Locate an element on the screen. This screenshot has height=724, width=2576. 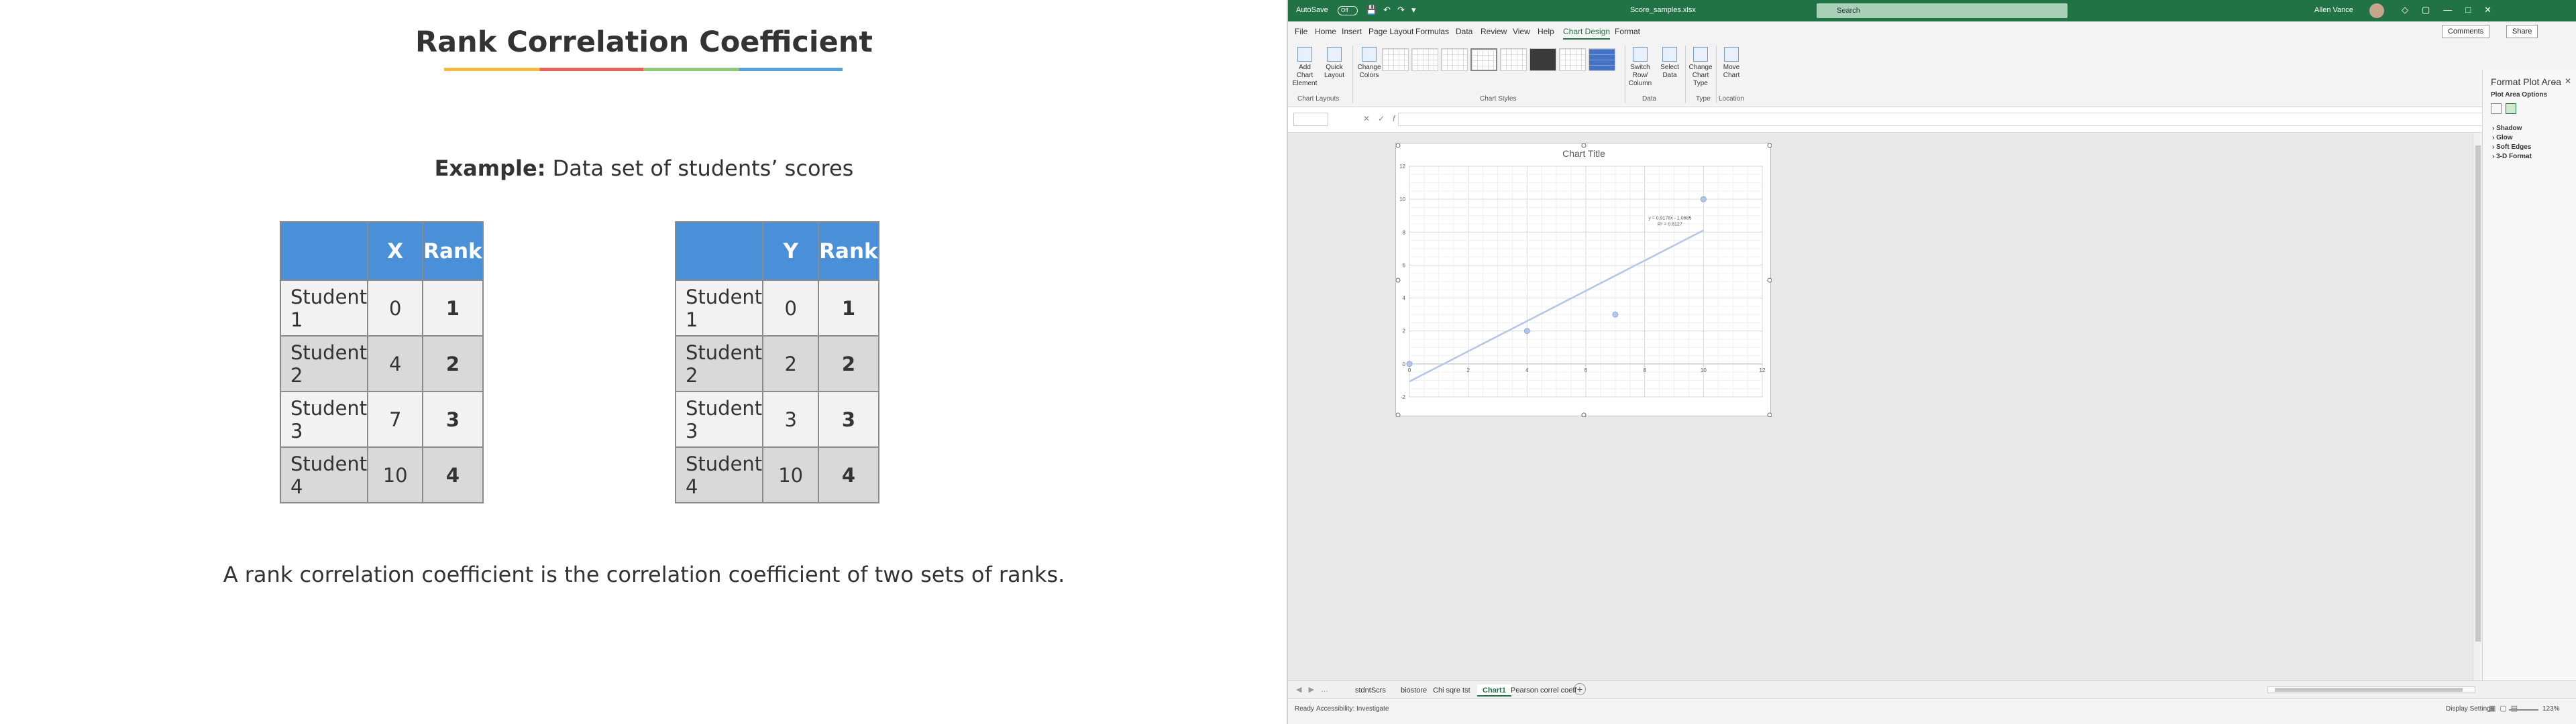
menu-formulas: Formulas is located at coordinates (1432, 32).